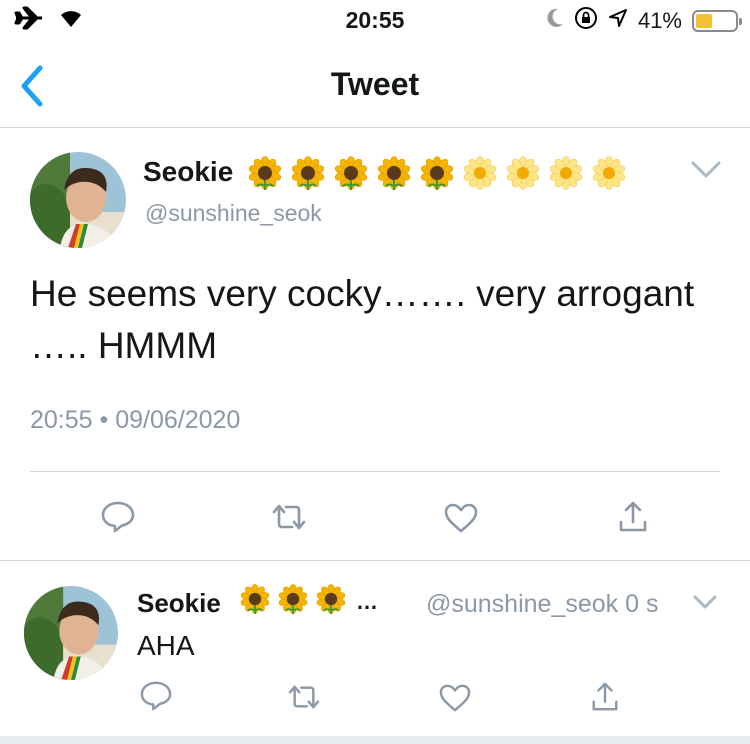 This screenshot has width=750, height=744. I want to click on nav-bar: Tweet, so click(375, 84).